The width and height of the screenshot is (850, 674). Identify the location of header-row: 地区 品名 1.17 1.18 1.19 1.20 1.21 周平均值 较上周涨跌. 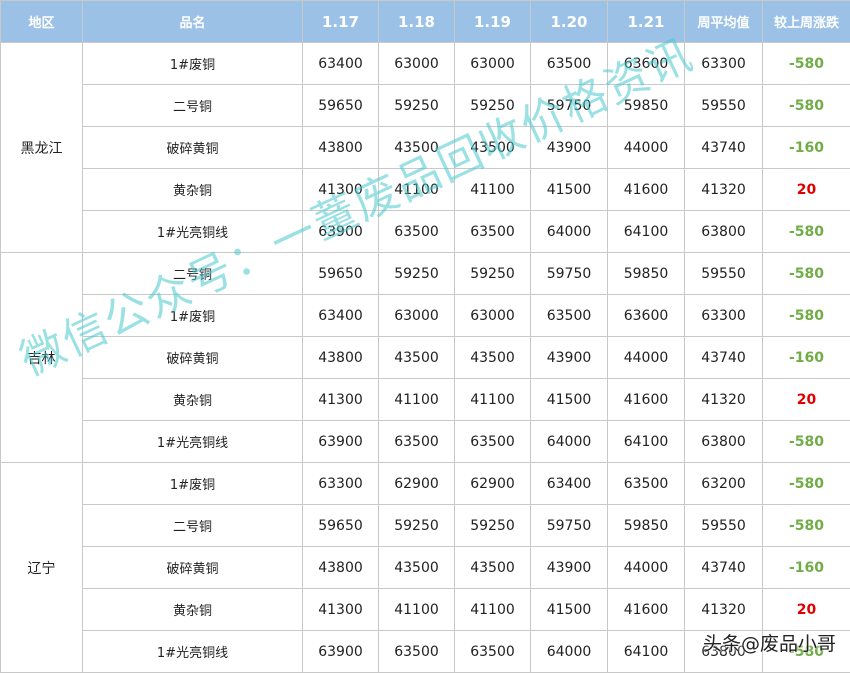
(425, 21).